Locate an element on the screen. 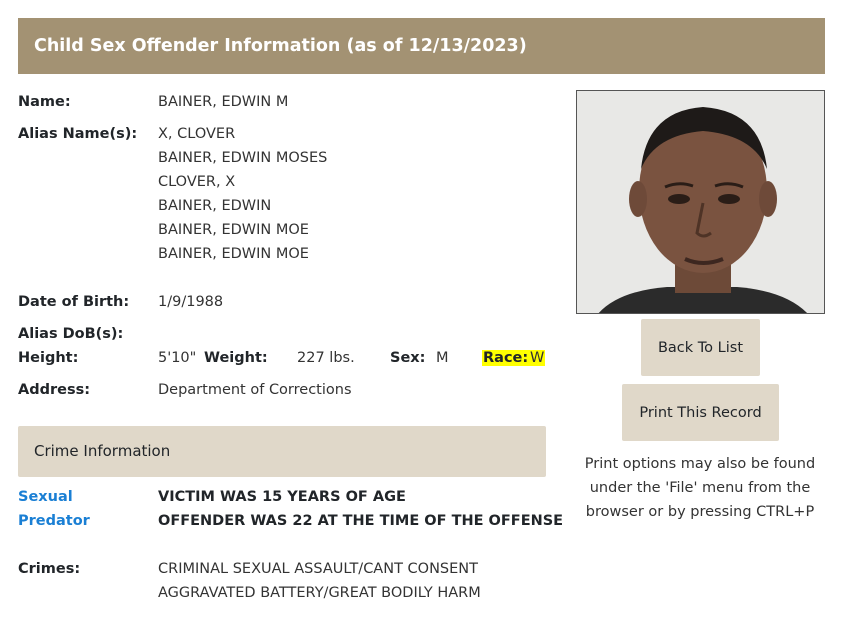 This screenshot has height=623, width=843. alias-item: BAINER, EDWIN is located at coordinates (215, 206).